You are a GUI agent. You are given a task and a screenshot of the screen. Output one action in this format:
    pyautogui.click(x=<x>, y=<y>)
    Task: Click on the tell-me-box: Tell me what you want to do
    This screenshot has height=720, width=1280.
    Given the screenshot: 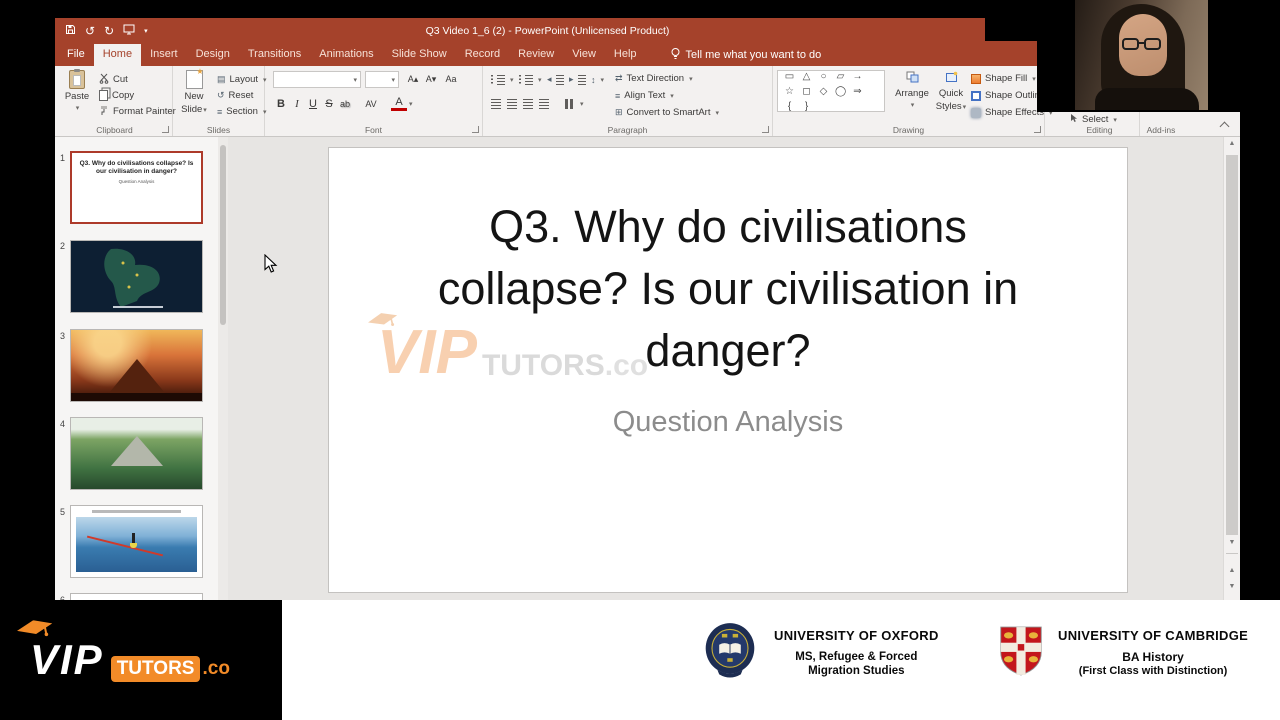 What is the action you would take?
    pyautogui.click(x=745, y=55)
    